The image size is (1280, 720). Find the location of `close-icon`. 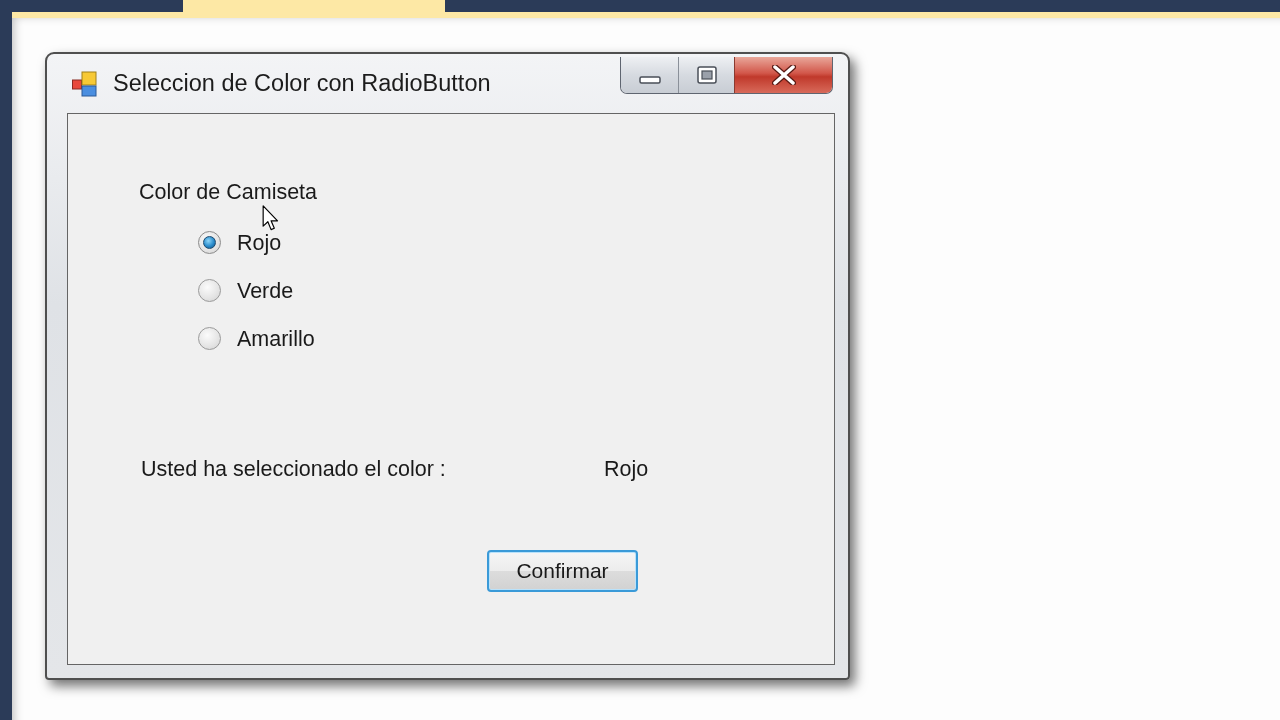

close-icon is located at coordinates (783, 75).